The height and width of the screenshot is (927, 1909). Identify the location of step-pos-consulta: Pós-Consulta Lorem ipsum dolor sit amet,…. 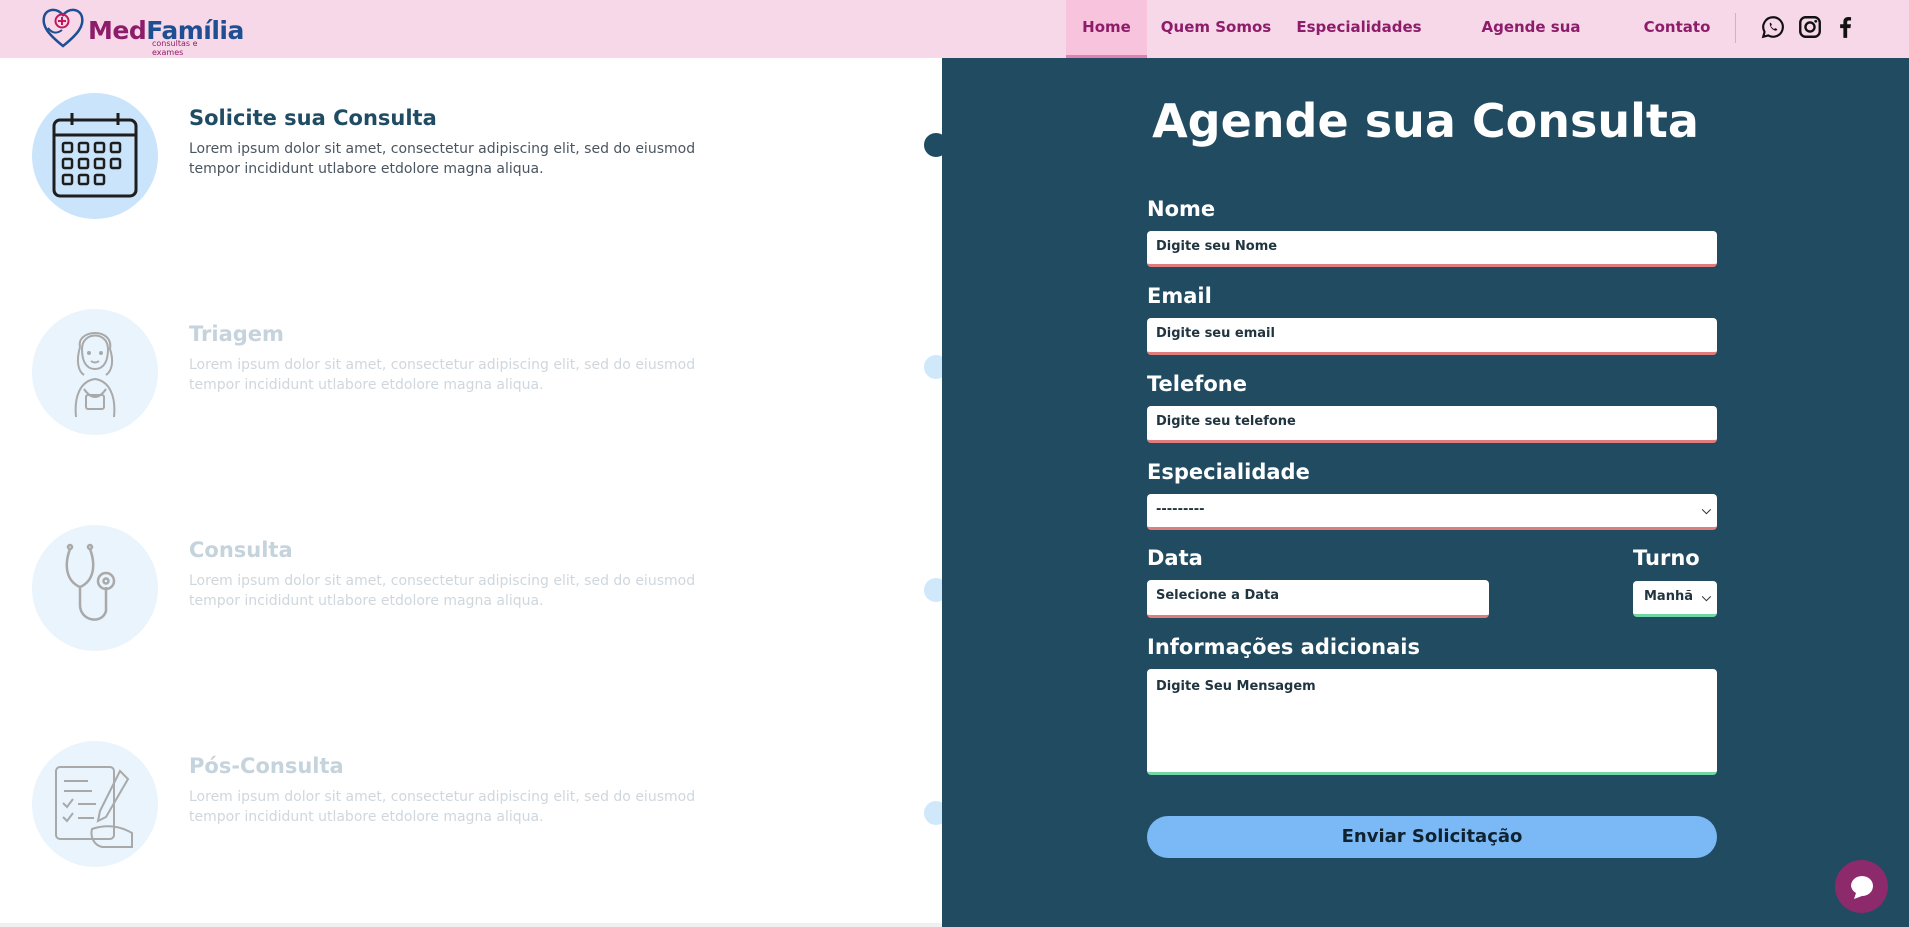
(380, 806).